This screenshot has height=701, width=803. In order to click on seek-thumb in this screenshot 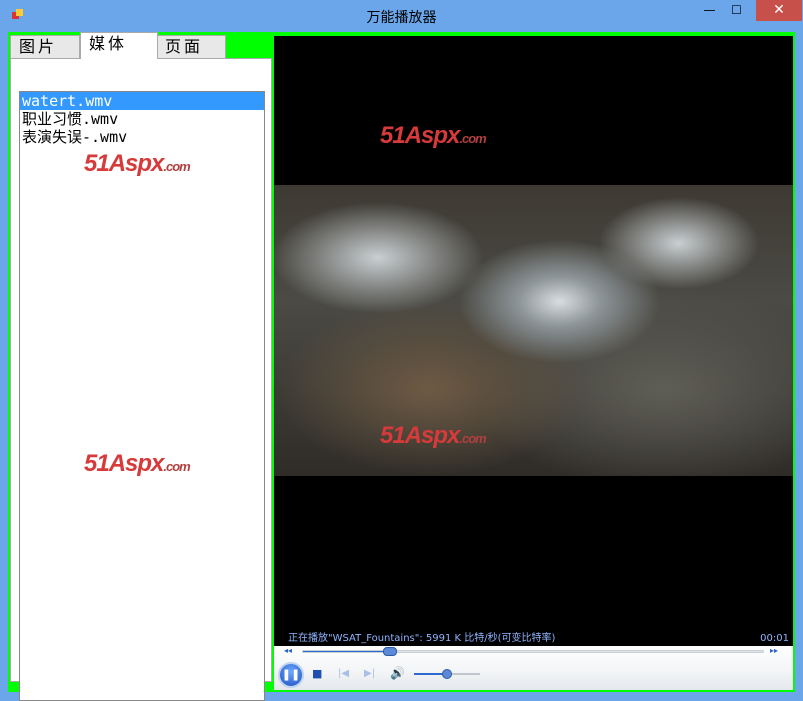, I will do `click(390, 651)`.